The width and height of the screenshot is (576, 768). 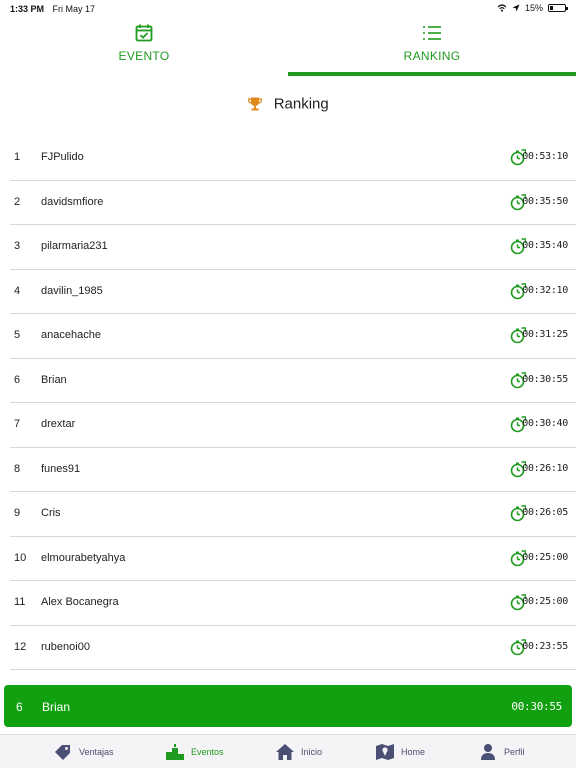 I want to click on runner-name: pilarmaria231, so click(x=74, y=246).